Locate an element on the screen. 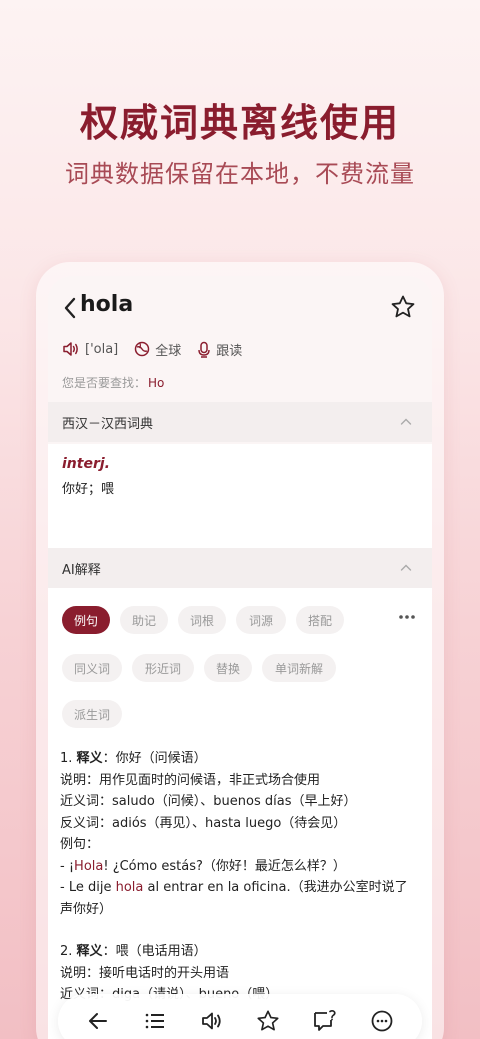 Image resolution: width=480 pixels, height=1039 pixels. did-you-mean: 您是否要查找： Ho is located at coordinates (113, 382).